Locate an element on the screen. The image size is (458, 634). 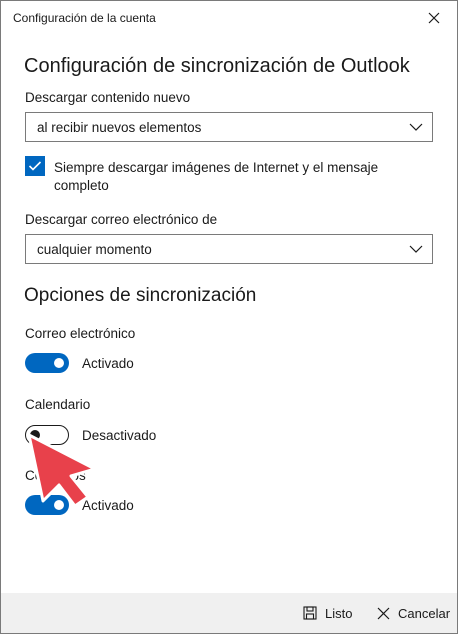
window-title: Configuración de la cuenta is located at coordinates (84, 18).